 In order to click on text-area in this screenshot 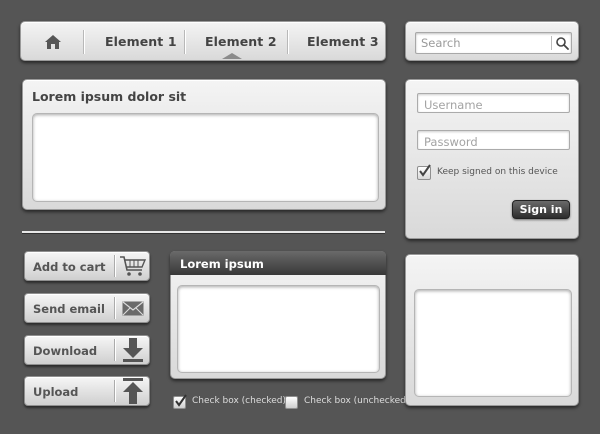, I will do `click(205, 157)`.